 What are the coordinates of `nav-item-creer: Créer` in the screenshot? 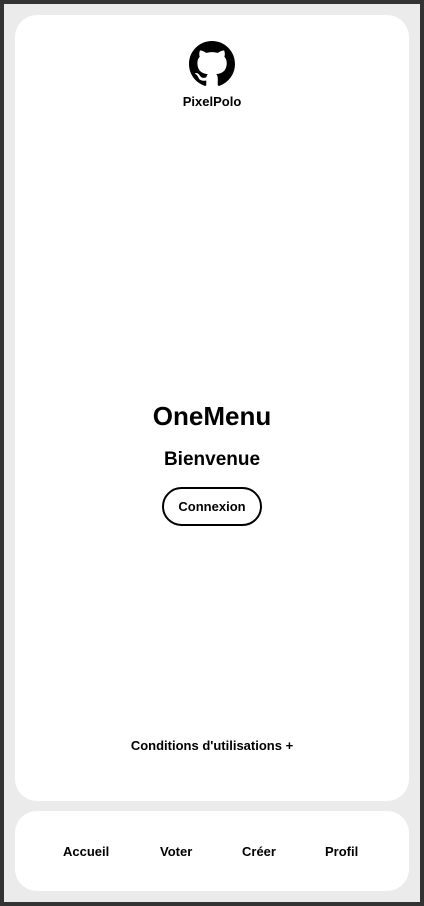 It's located at (259, 851).